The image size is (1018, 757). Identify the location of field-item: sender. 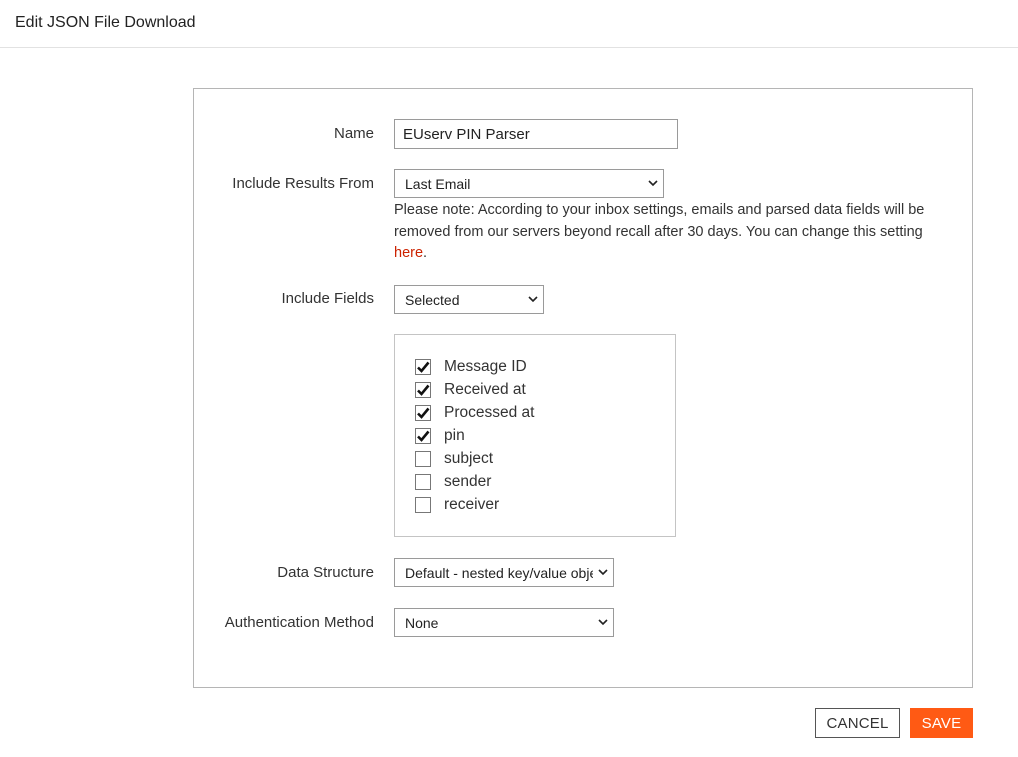
(453, 482).